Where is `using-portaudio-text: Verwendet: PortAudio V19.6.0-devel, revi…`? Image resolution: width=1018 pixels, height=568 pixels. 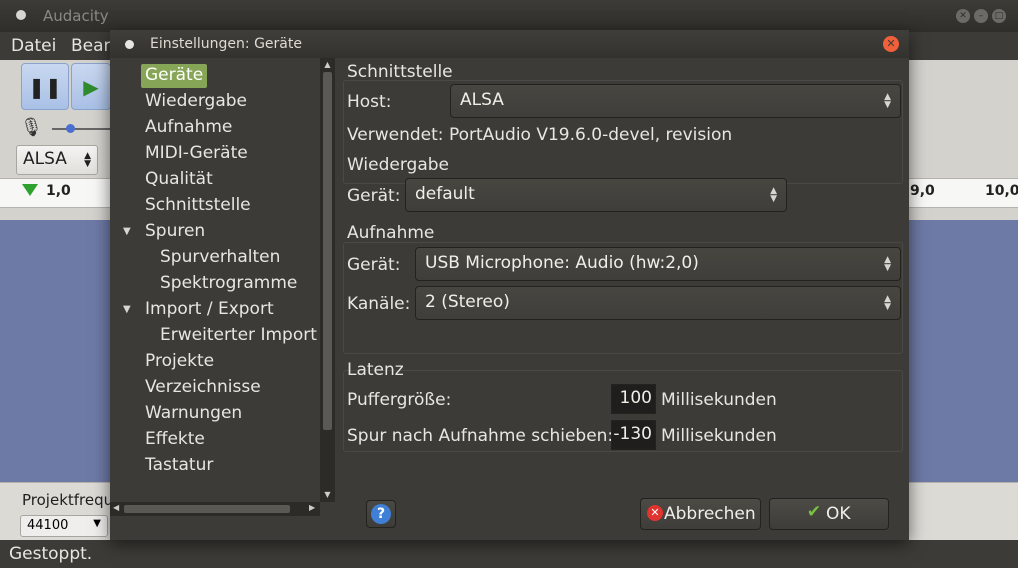
using-portaudio-text: Verwendet: PortAudio V19.6.0-devel, revi… is located at coordinates (540, 135).